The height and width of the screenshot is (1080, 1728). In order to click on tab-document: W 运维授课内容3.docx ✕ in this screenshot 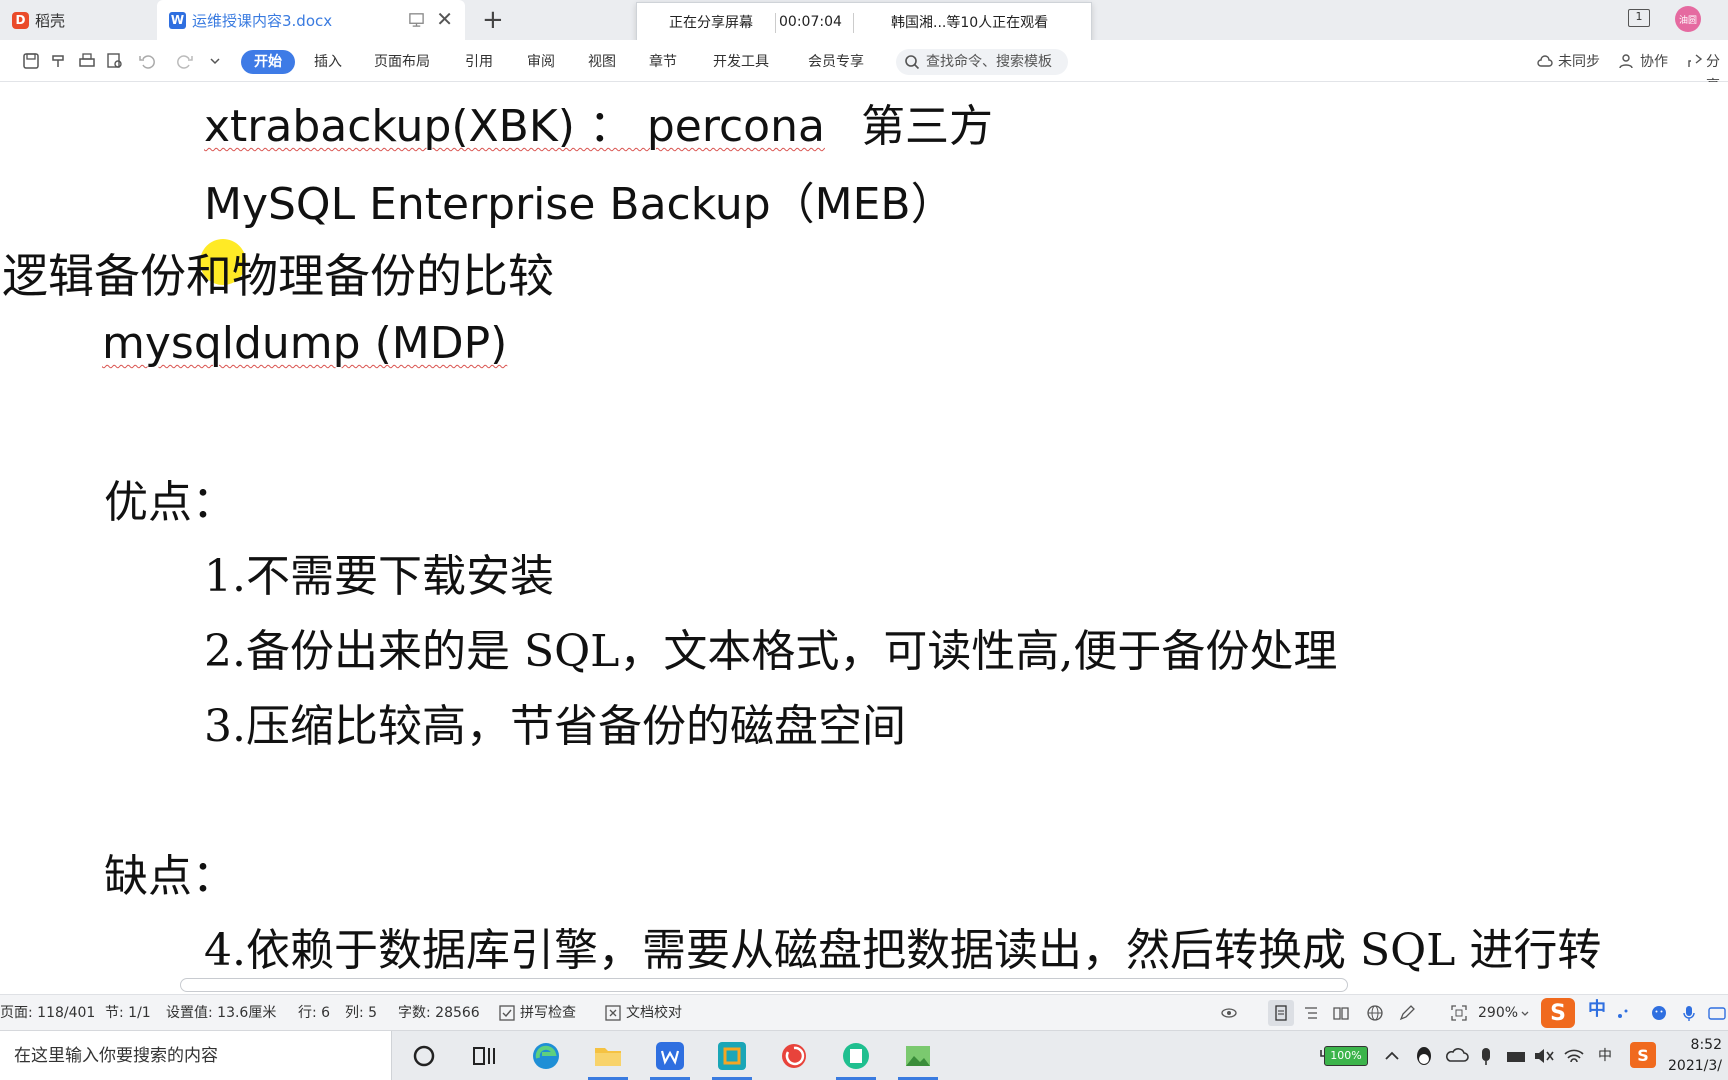, I will do `click(311, 20)`.